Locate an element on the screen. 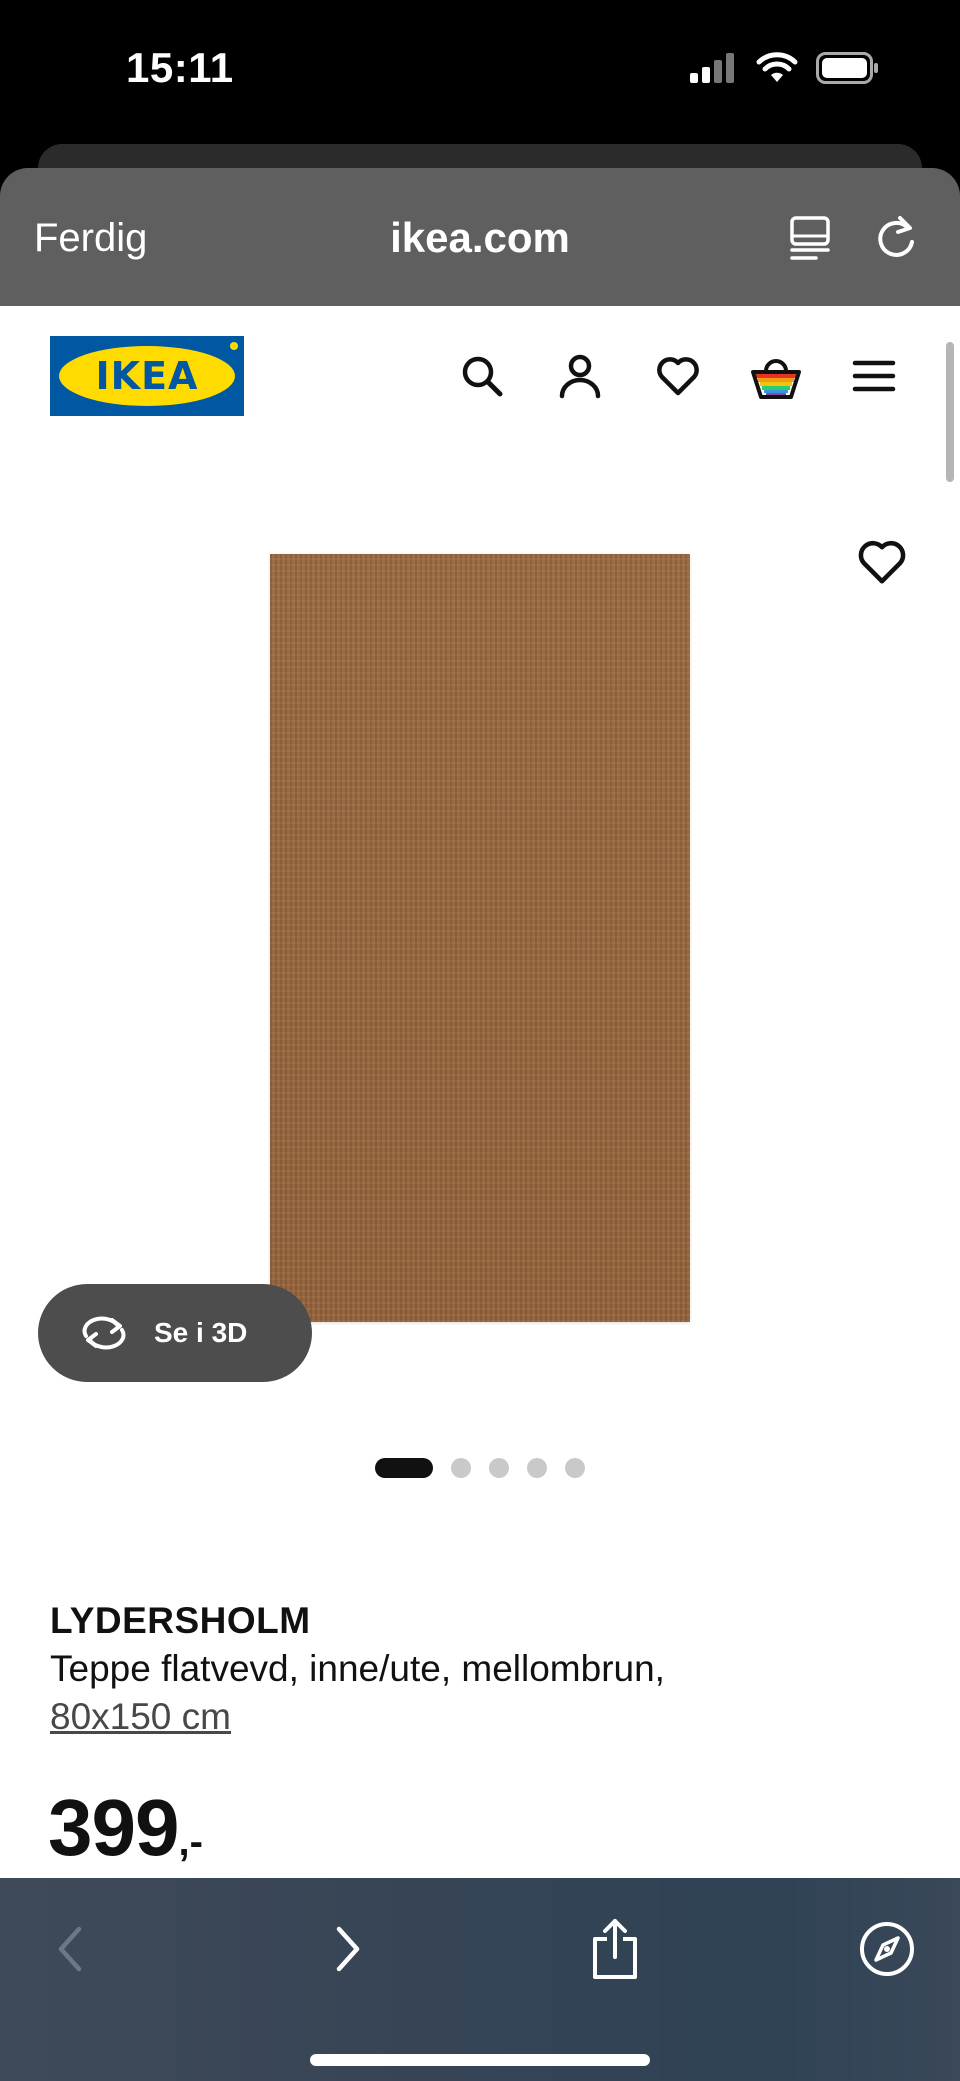 Image resolution: width=960 pixels, height=2081 pixels. product-price: 399,- is located at coordinates (125, 1828).